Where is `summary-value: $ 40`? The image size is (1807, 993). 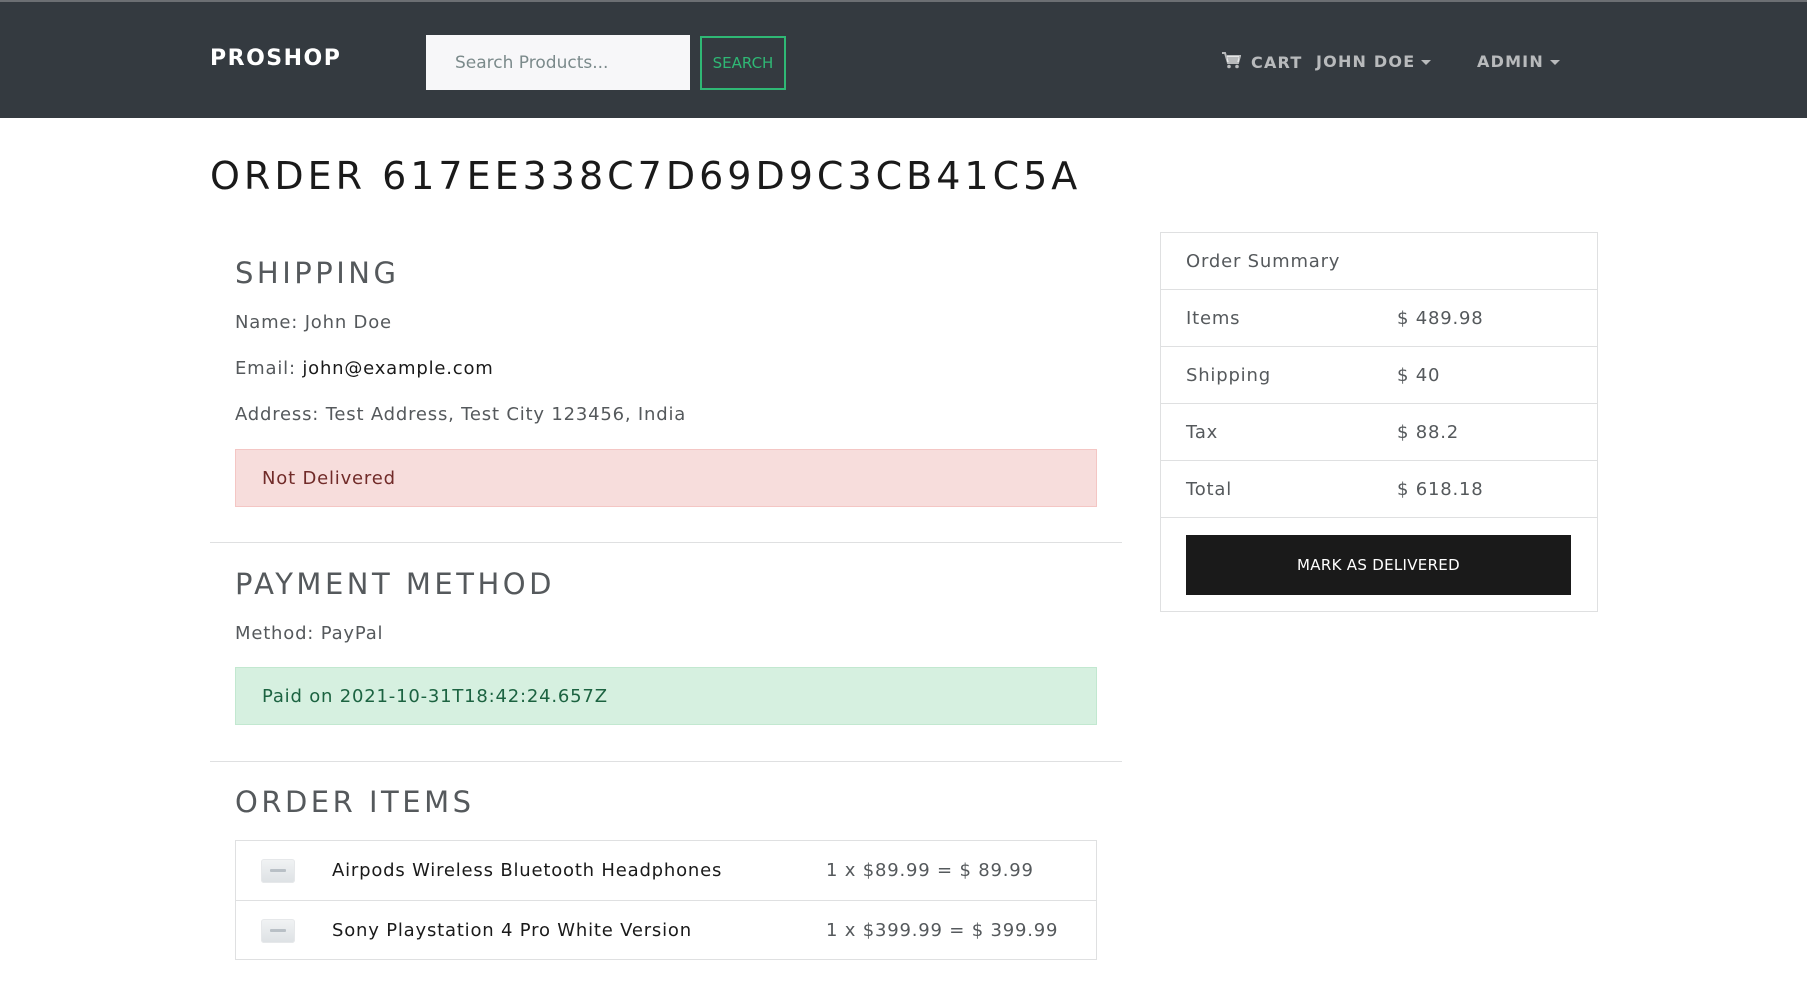 summary-value: $ 40 is located at coordinates (1419, 375).